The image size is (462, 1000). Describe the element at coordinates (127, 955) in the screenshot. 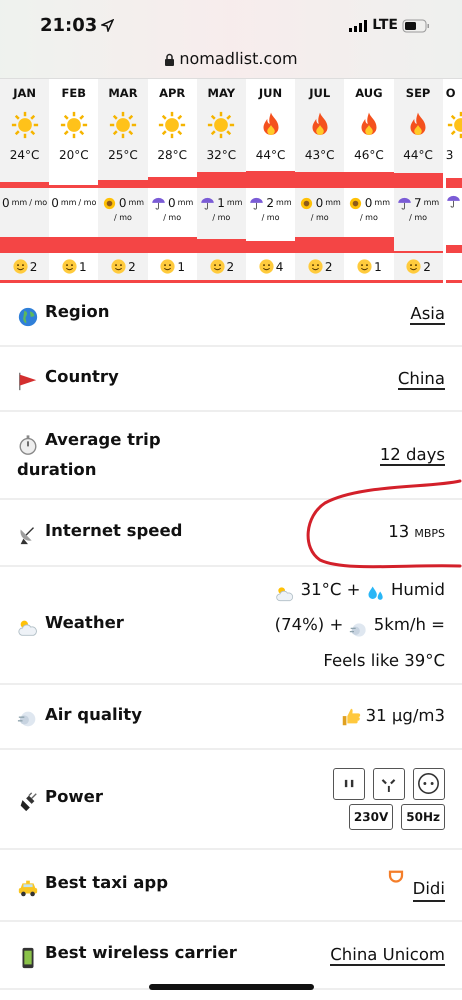

I see `row-label: Best wireless carrier` at that location.